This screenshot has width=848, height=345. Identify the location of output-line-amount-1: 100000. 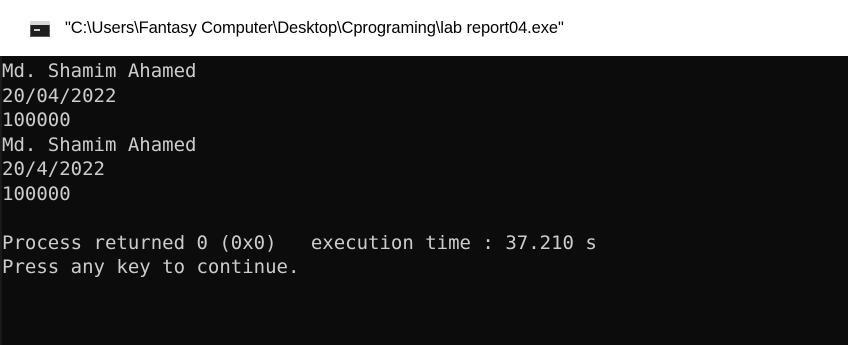
(36, 120).